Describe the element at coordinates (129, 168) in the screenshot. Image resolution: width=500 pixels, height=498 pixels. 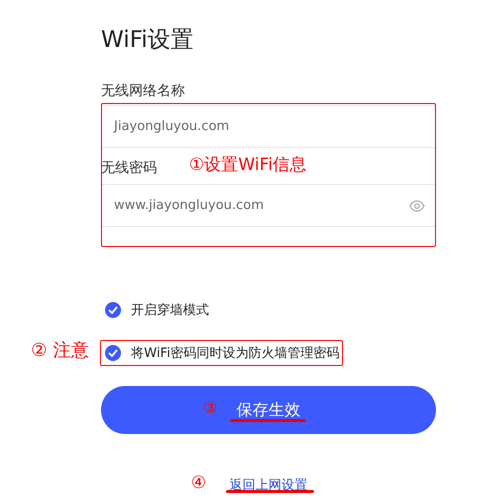
I see `field-label: 无线密码` at that location.